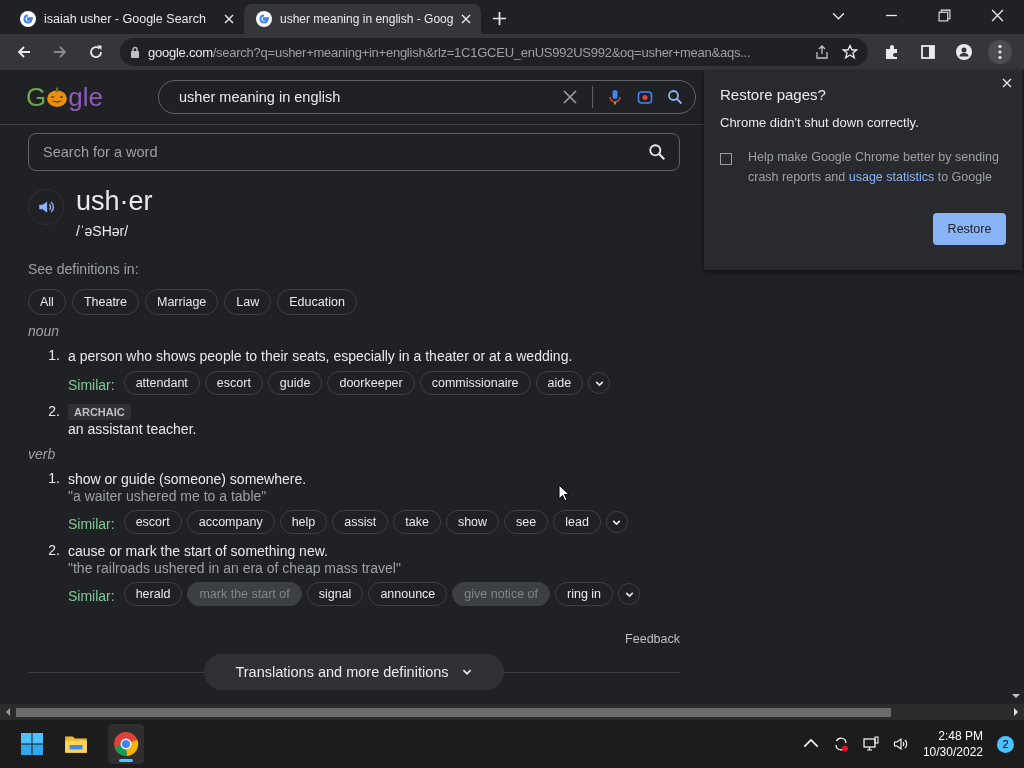 This screenshot has height=768, width=1024. Describe the element at coordinates (500, 18) in the screenshot. I see `new-tab-icon` at that location.